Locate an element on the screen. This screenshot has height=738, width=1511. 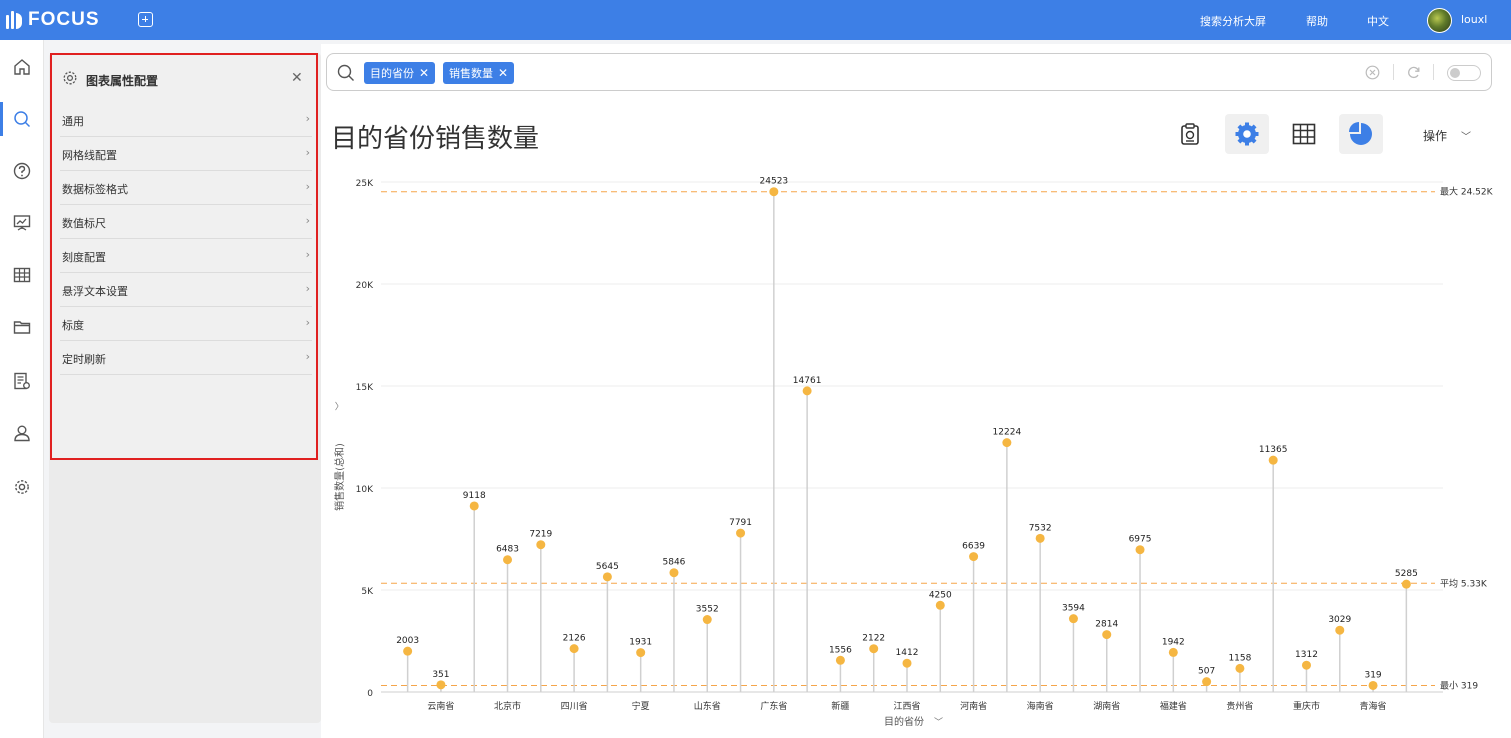
chart-title: 目的省份销售数量 is located at coordinates (435, 139).